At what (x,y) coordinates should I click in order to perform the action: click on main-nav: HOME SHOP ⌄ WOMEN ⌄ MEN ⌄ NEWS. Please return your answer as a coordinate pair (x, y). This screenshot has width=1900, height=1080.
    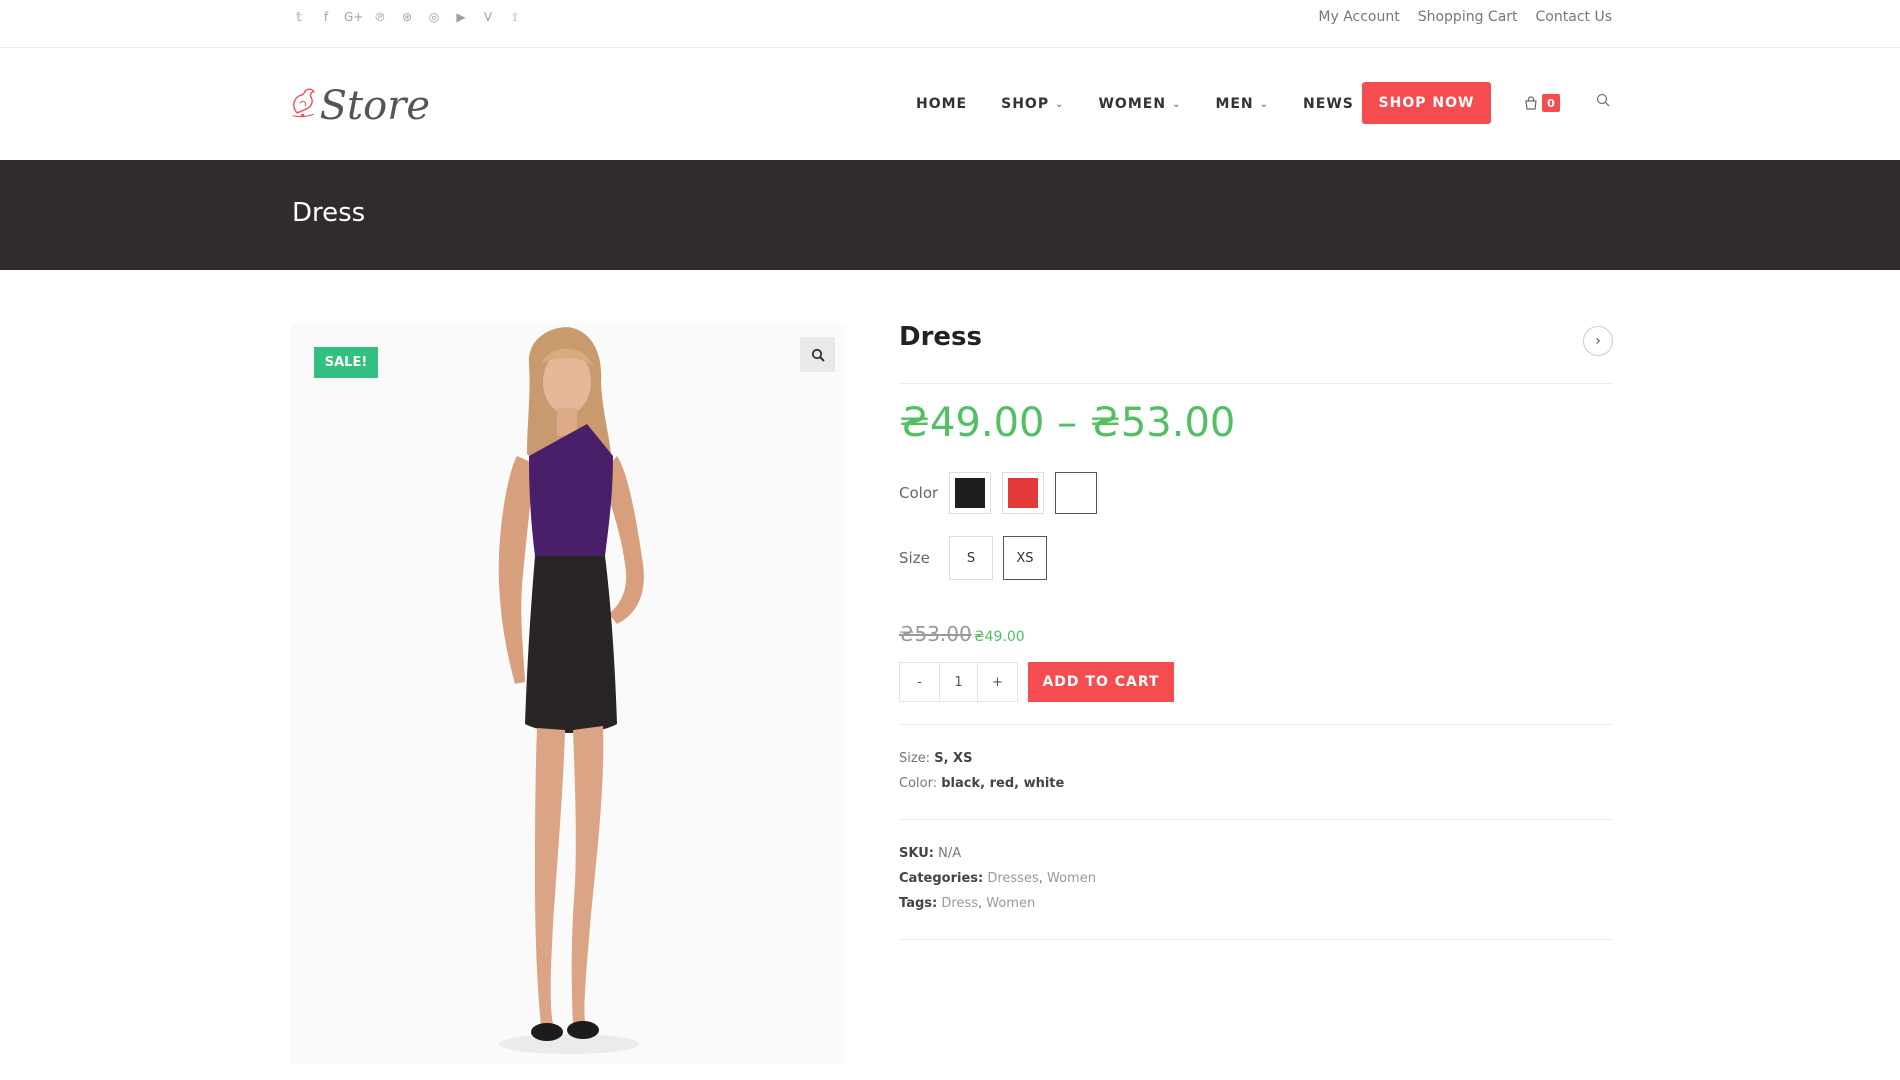
    Looking at the image, I should click on (1152, 104).